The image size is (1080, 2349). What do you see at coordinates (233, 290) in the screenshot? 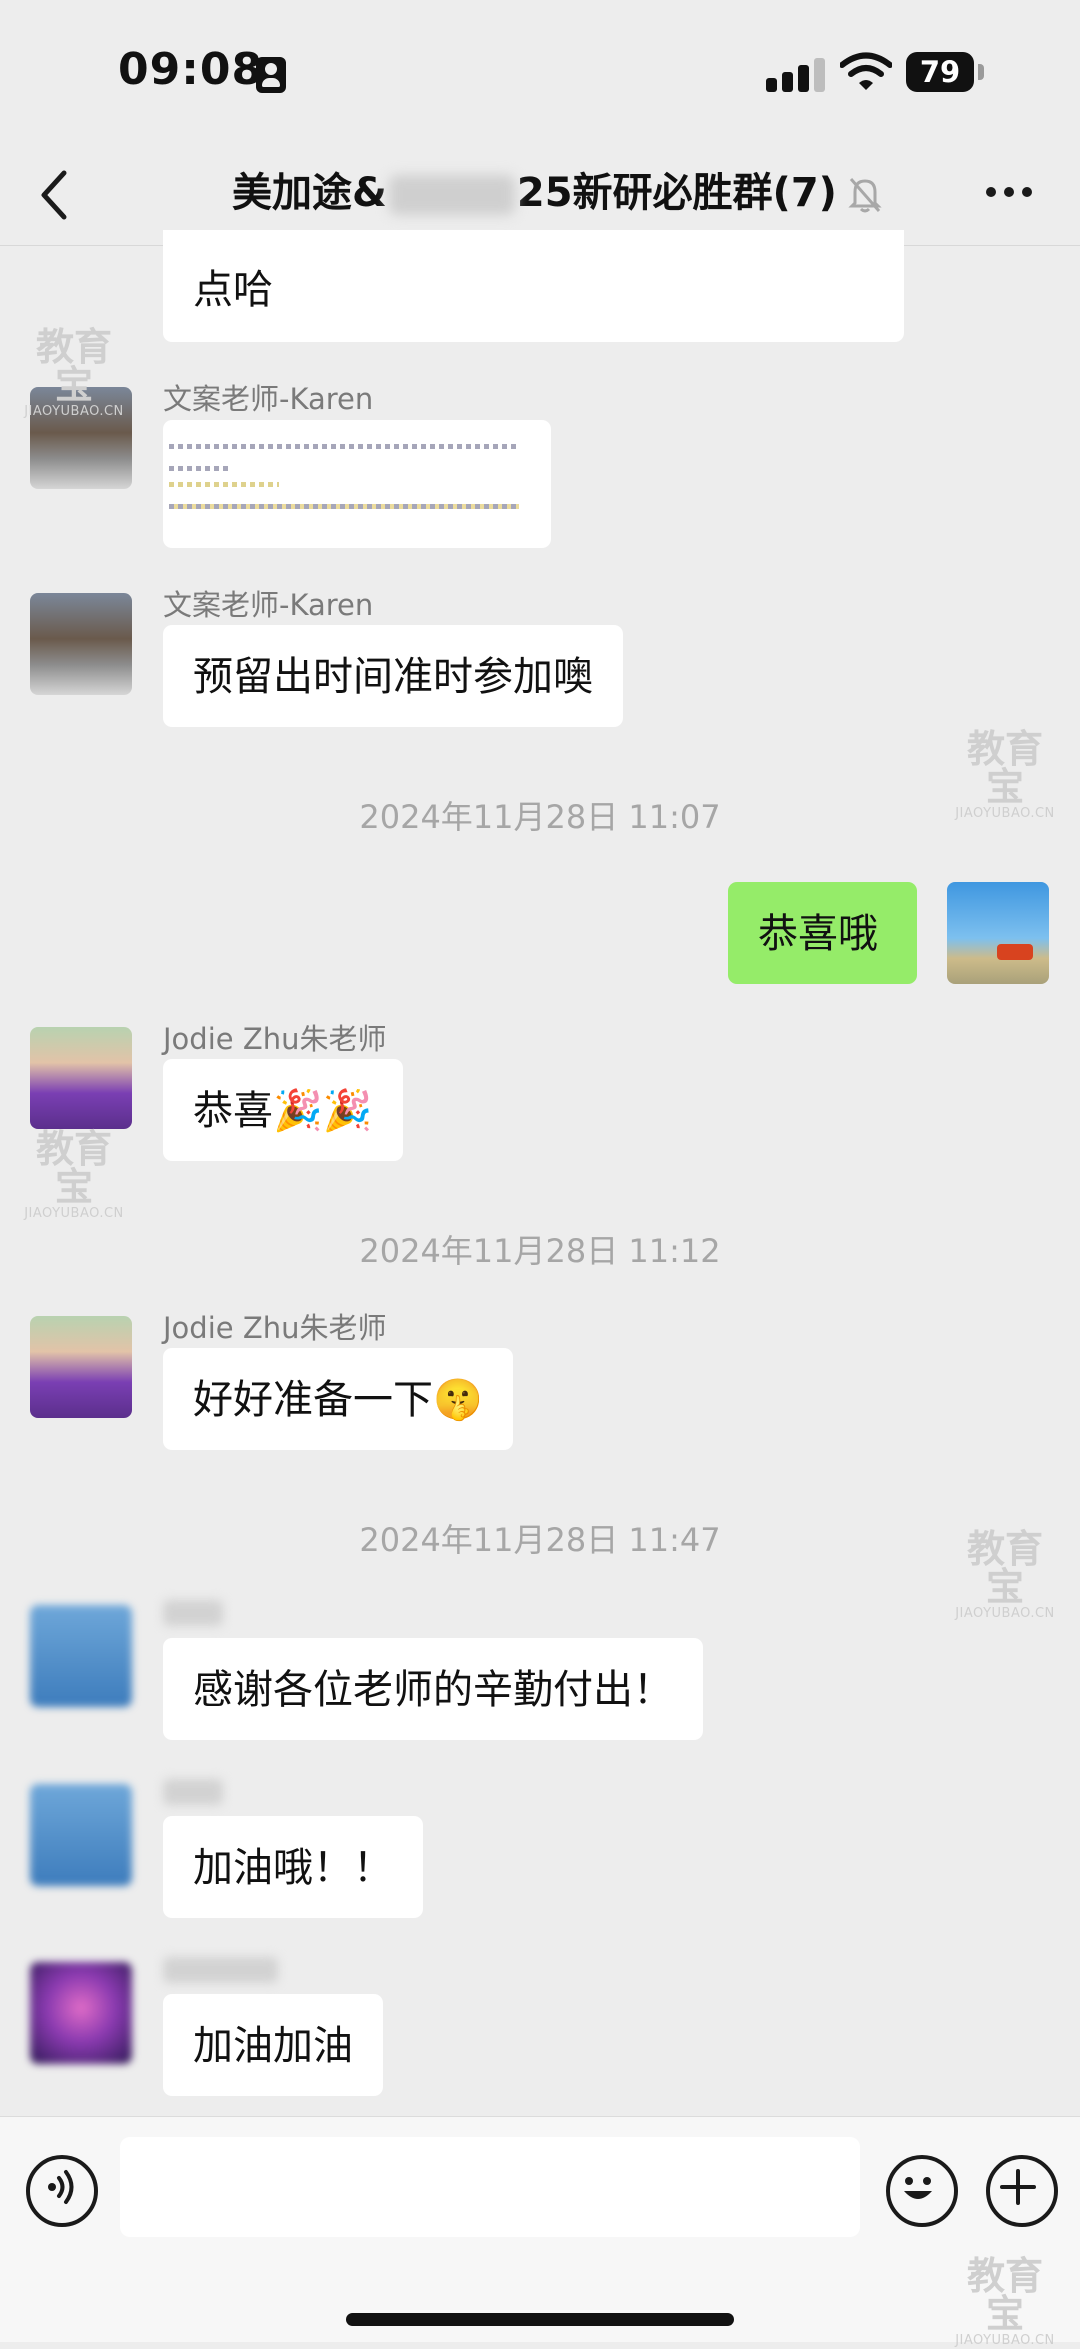
I see `message-text: 点哈` at bounding box center [233, 290].